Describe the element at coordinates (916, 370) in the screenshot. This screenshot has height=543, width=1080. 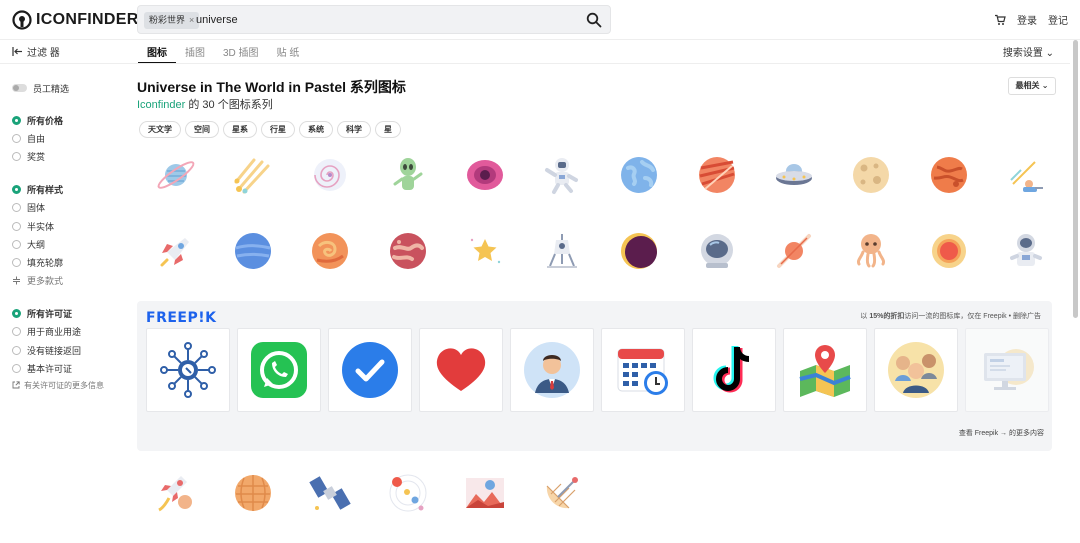
I see `team-icon` at that location.